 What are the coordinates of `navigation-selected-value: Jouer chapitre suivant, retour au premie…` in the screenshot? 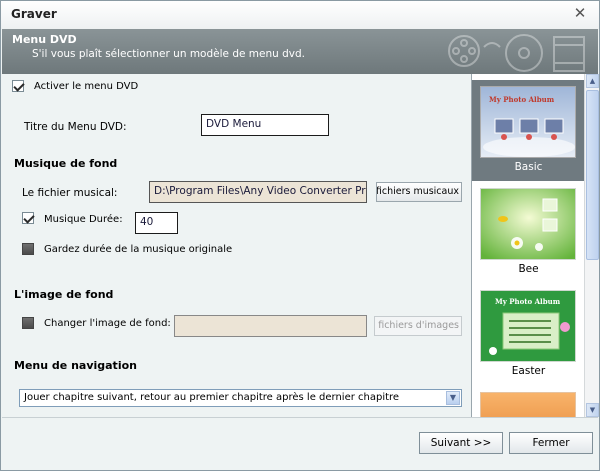 It's located at (212, 397).